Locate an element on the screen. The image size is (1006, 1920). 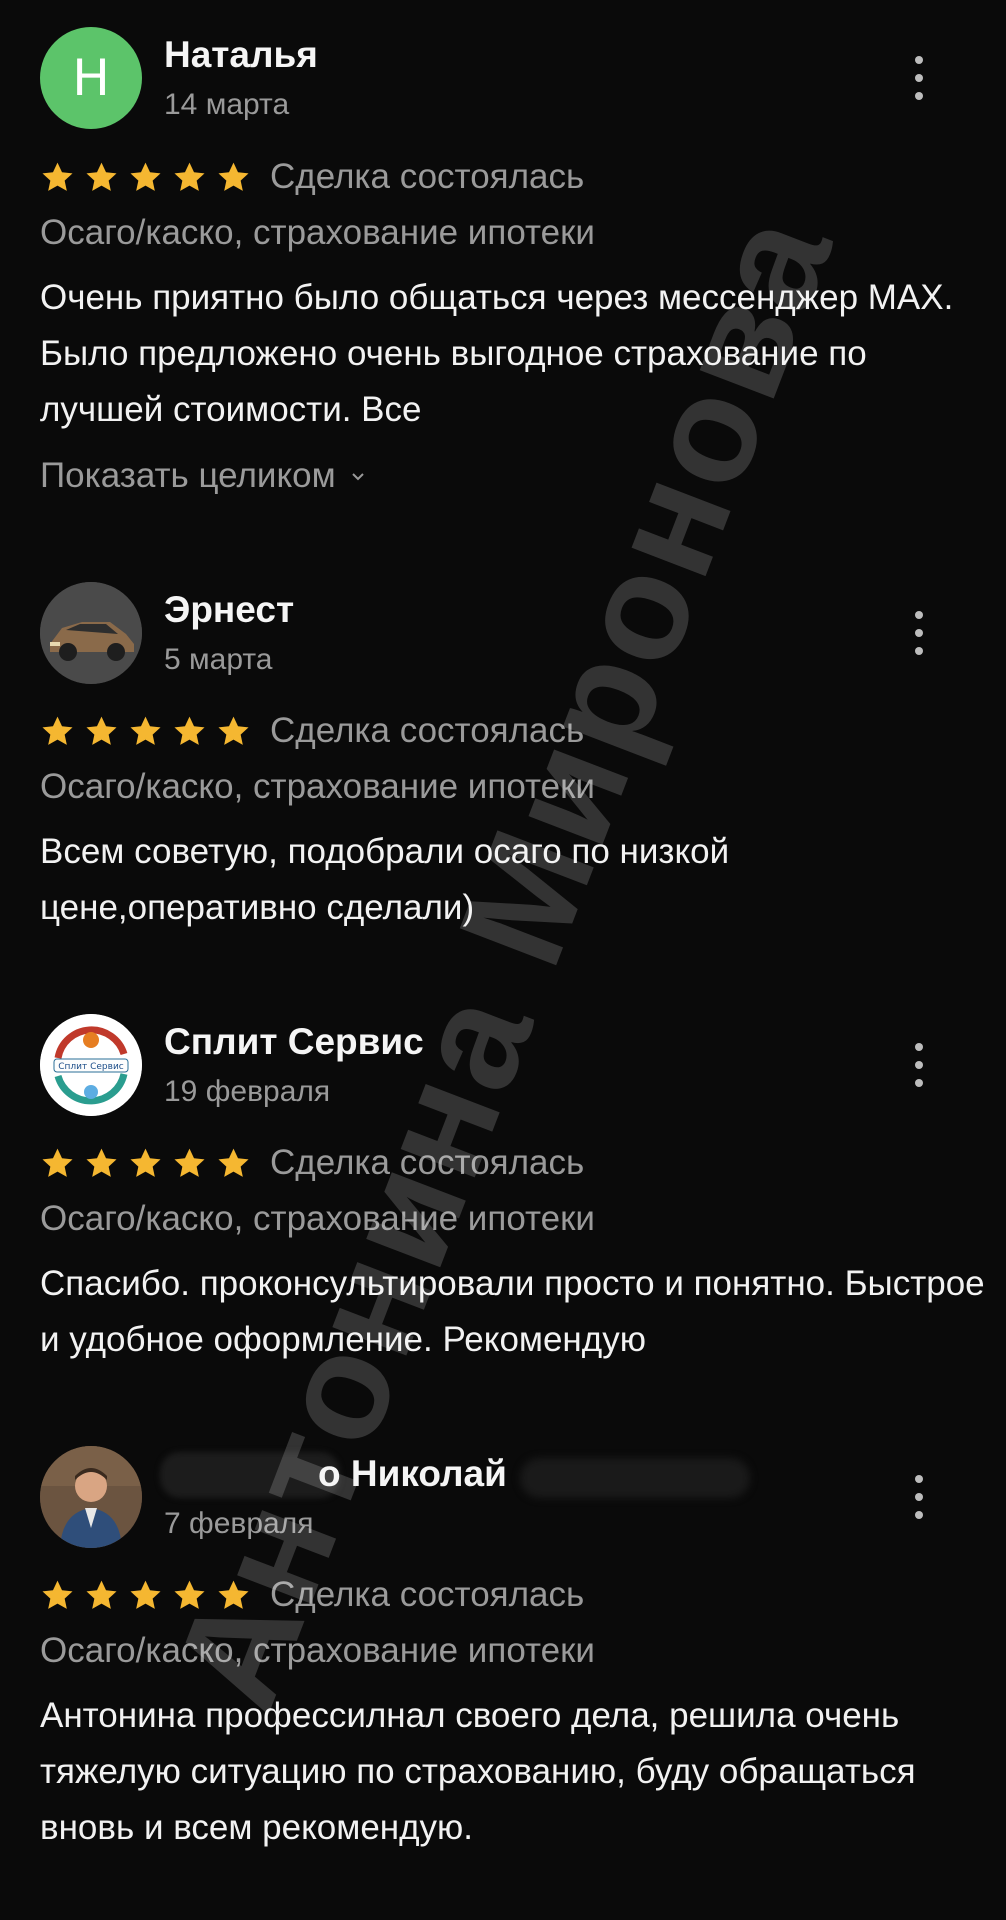
split-service-logo-icon: Сплит Сервис is located at coordinates (91, 1065).